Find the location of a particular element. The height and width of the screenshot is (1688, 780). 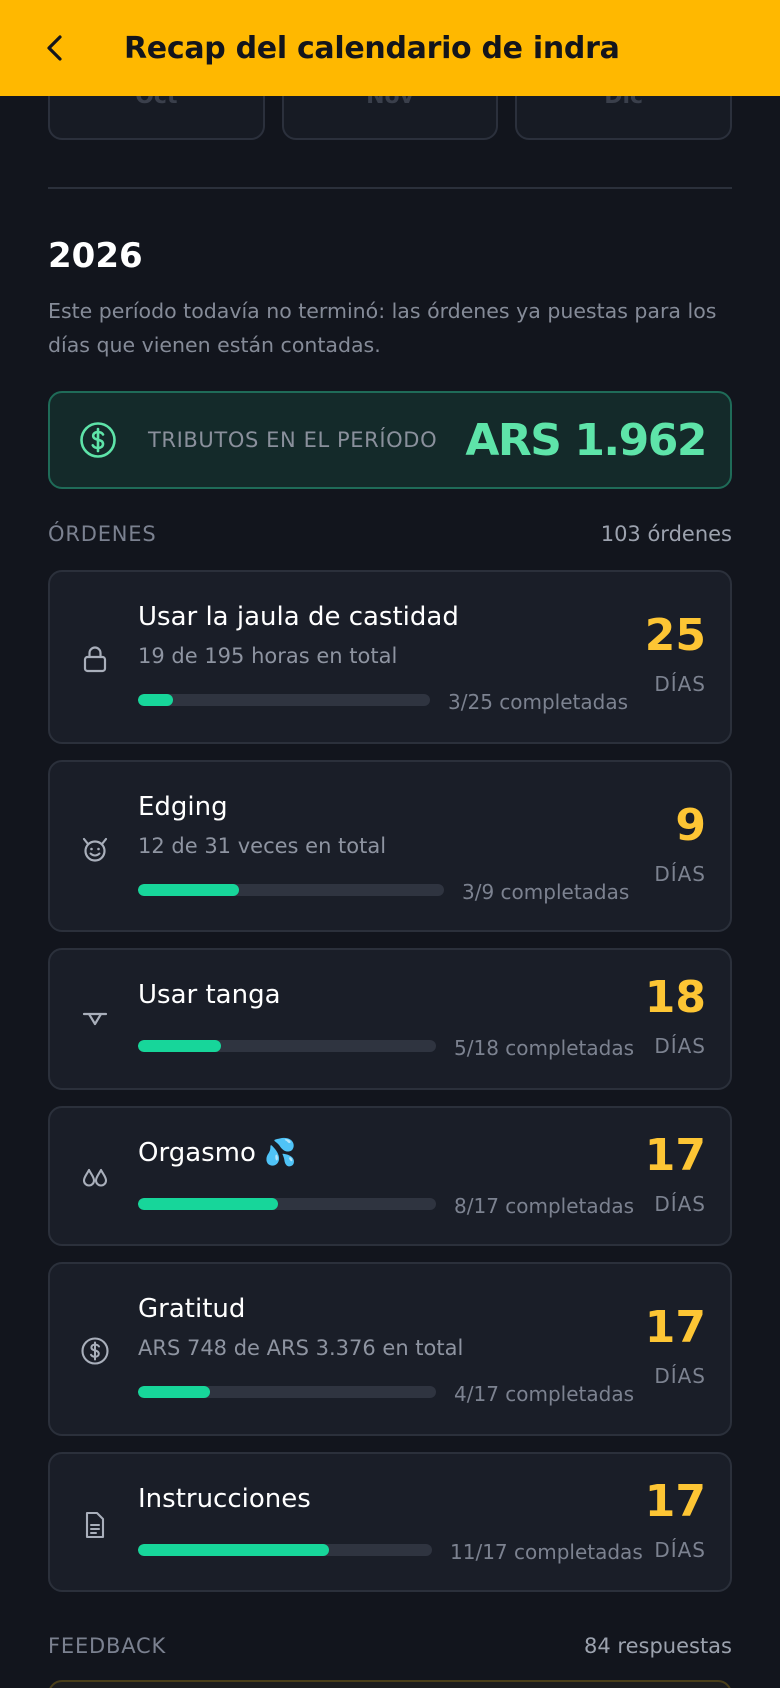

order-title: Instrucciones is located at coordinates (224, 1499).